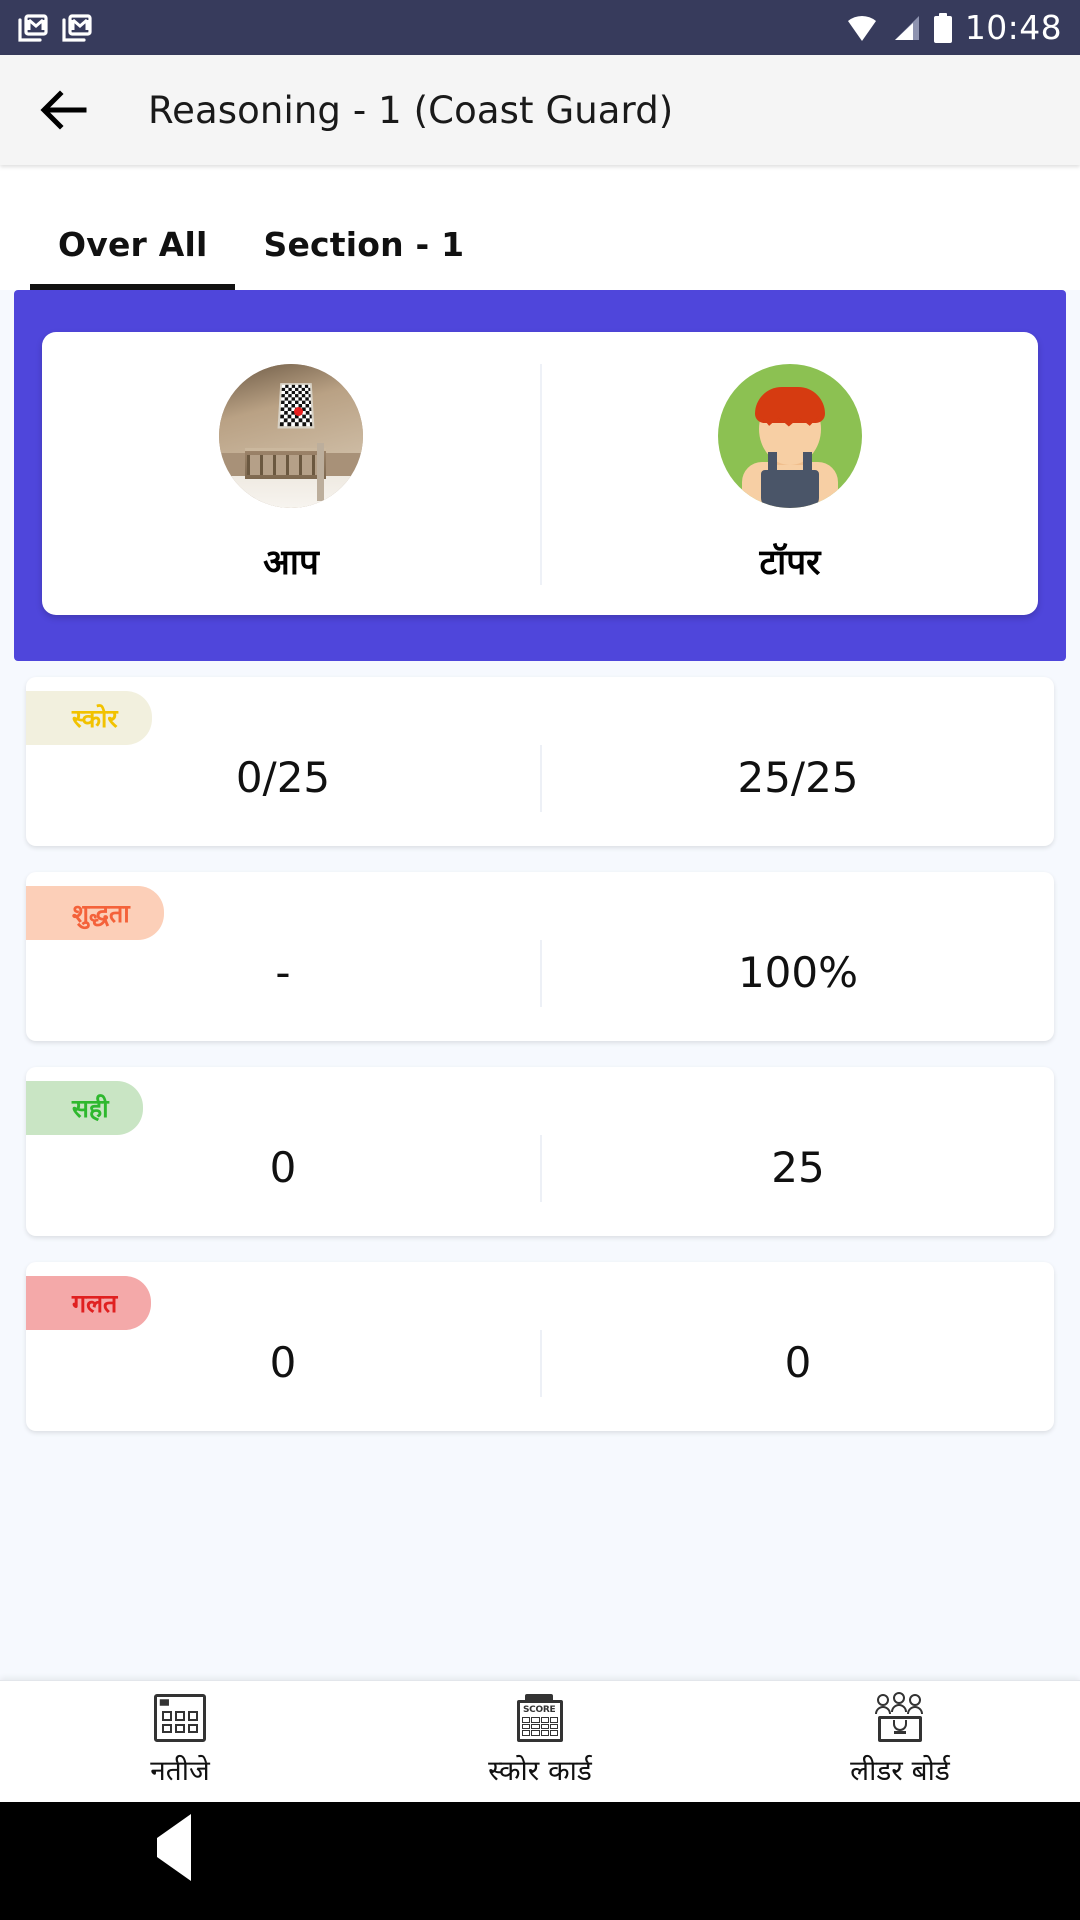 This screenshot has height=1920, width=1080. What do you see at coordinates (180, 1770) in the screenshot?
I see `bottom-nav-label-results: नतीजे` at bounding box center [180, 1770].